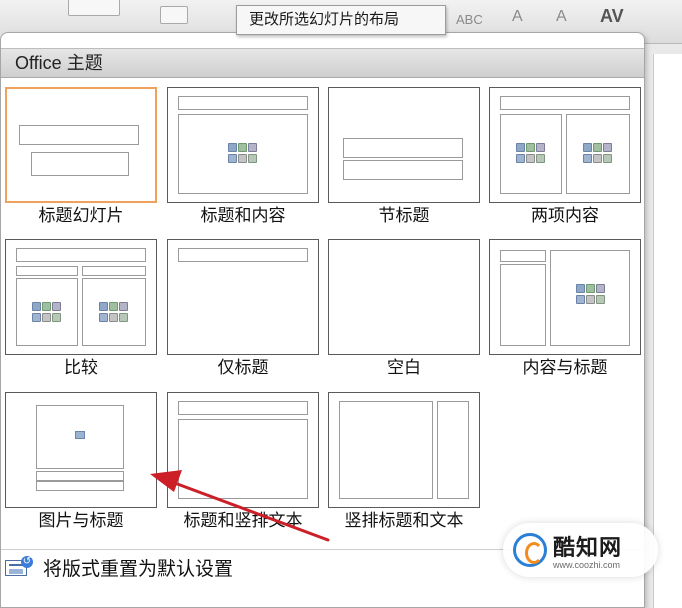  What do you see at coordinates (81, 215) in the screenshot?
I see `layout-label: 标题幻灯片` at bounding box center [81, 215].